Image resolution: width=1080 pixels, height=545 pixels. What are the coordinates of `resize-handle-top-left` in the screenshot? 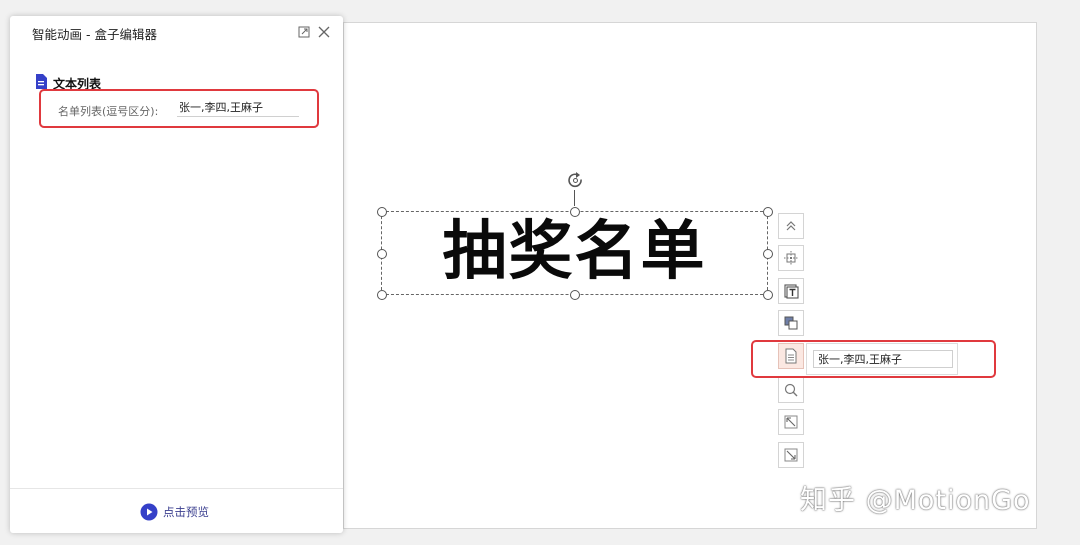 It's located at (382, 212).